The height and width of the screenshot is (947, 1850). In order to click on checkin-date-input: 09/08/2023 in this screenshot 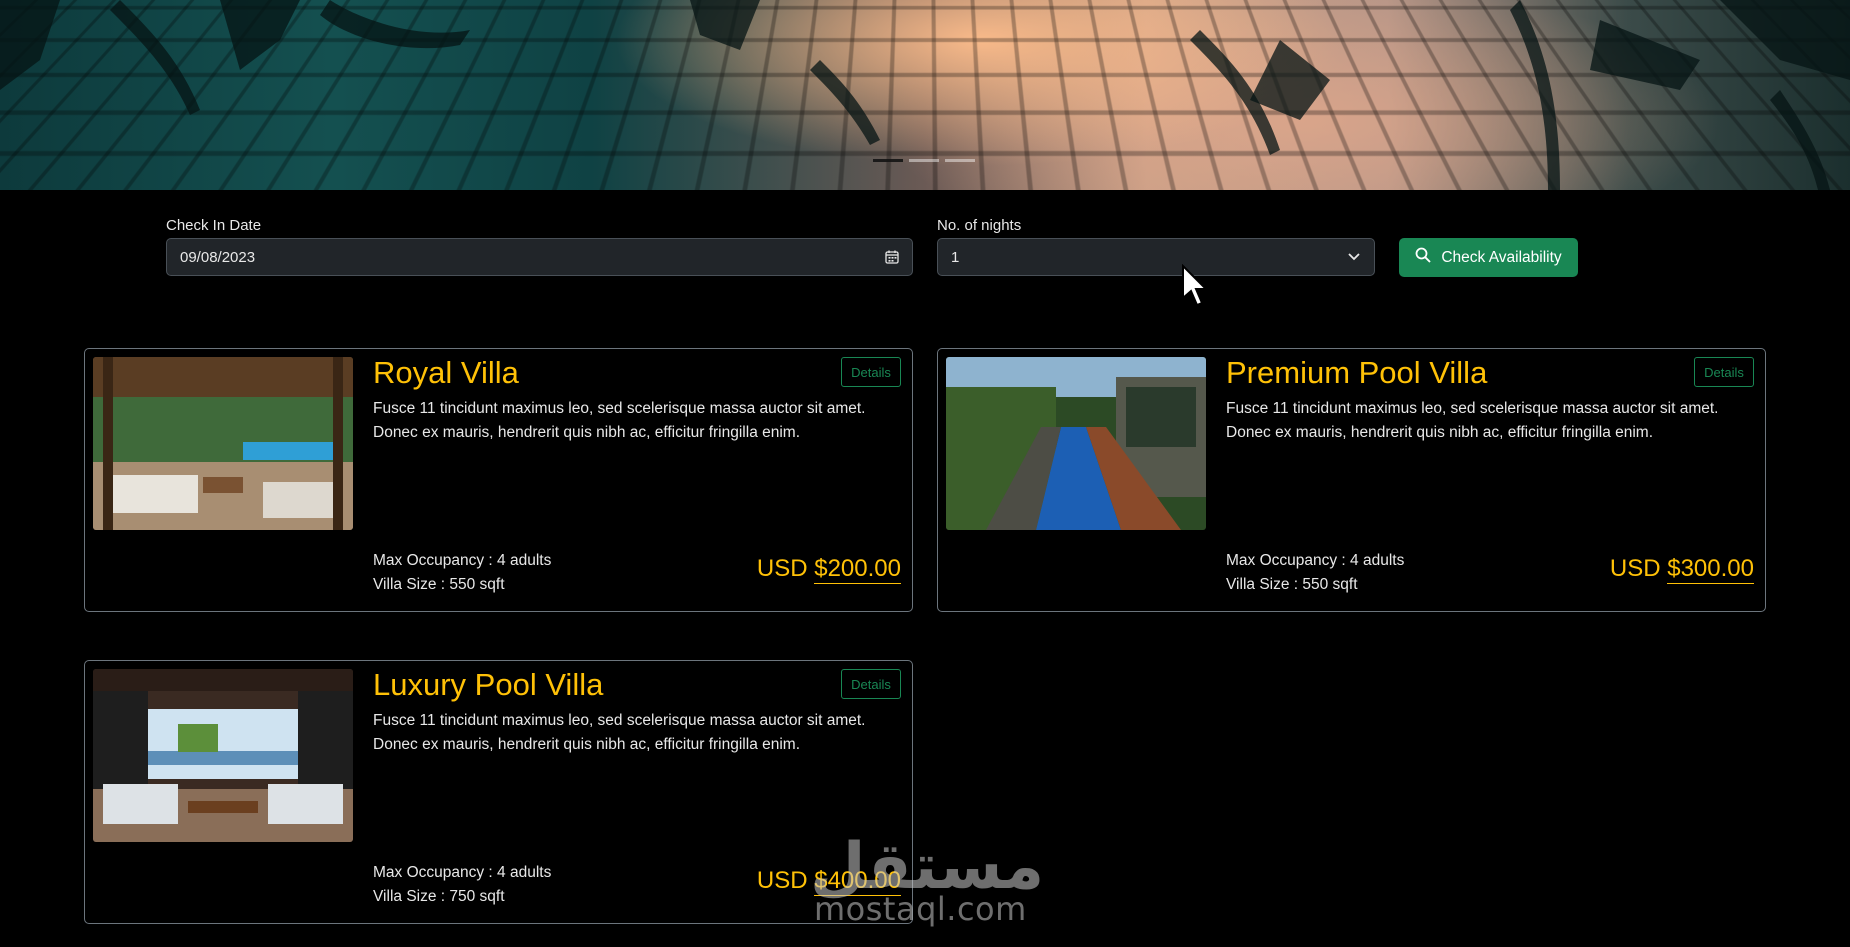, I will do `click(539, 257)`.